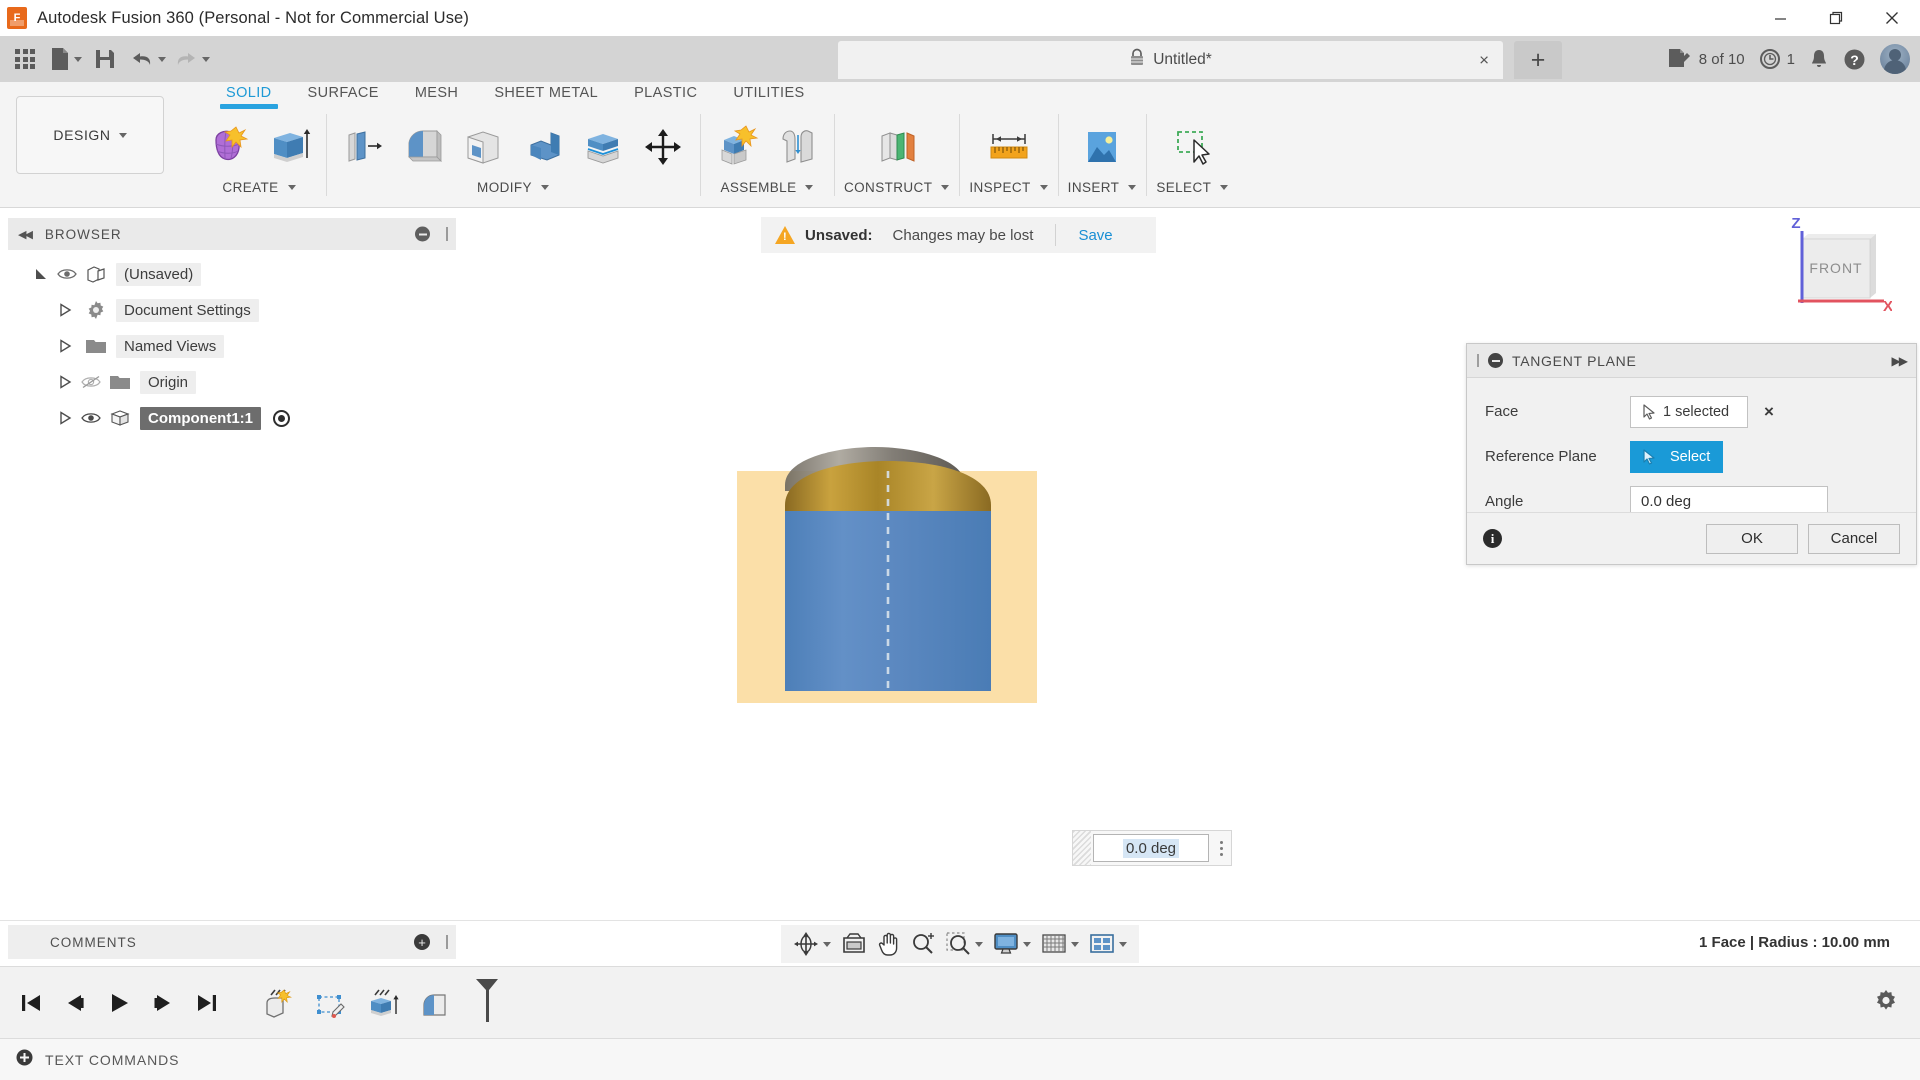 This screenshot has width=1920, height=1080. What do you see at coordinates (1009, 147) in the screenshot?
I see `measure-icon` at bounding box center [1009, 147].